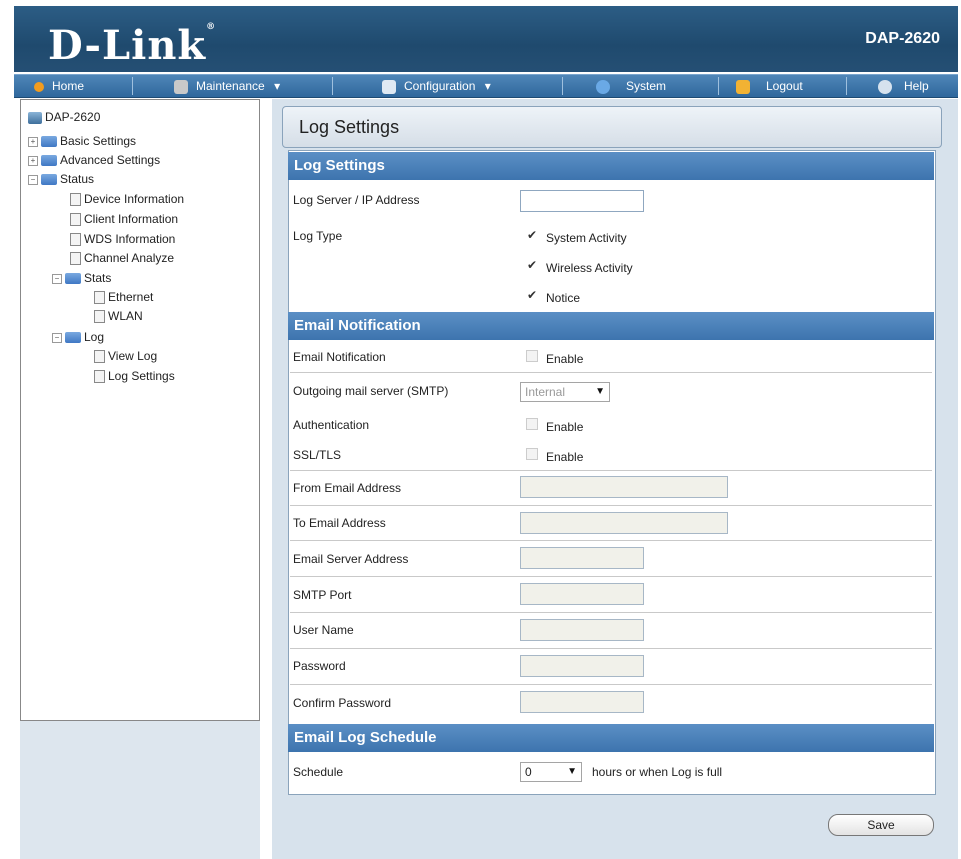 Image resolution: width=961 pixels, height=859 pixels. What do you see at coordinates (582, 630) in the screenshot?
I see `user-name-input` at bounding box center [582, 630].